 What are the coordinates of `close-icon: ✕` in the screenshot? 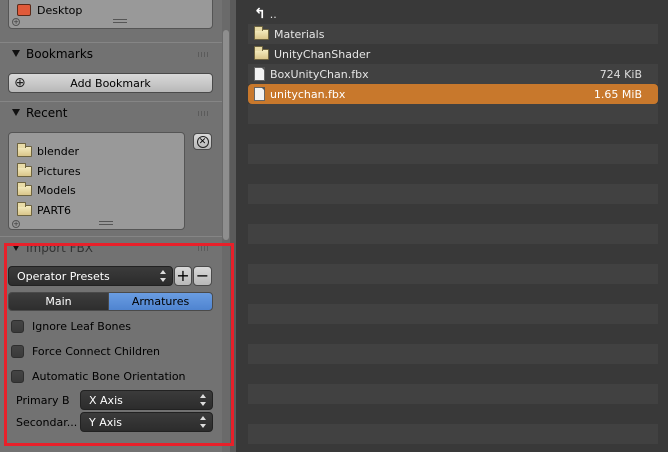 It's located at (202, 141).